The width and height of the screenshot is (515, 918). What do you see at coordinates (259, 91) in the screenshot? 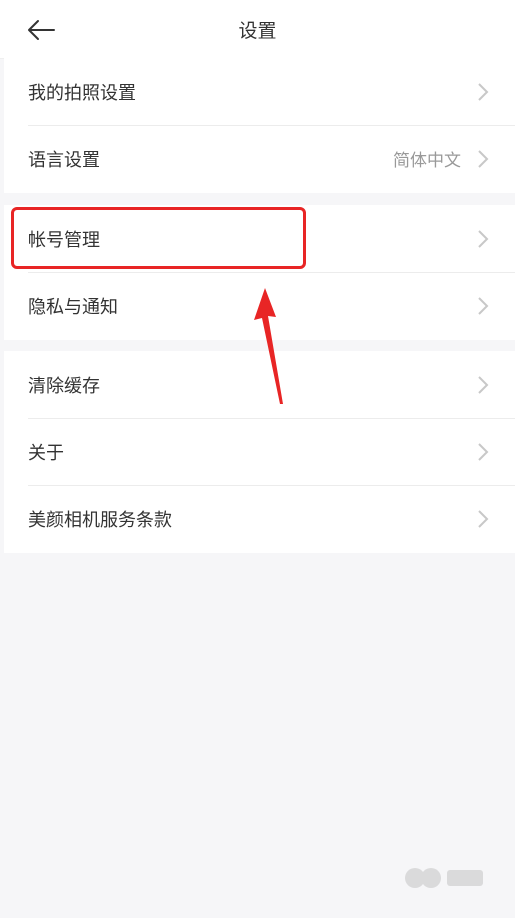
I see `row-photo-settings: 我的拍照设置` at bounding box center [259, 91].